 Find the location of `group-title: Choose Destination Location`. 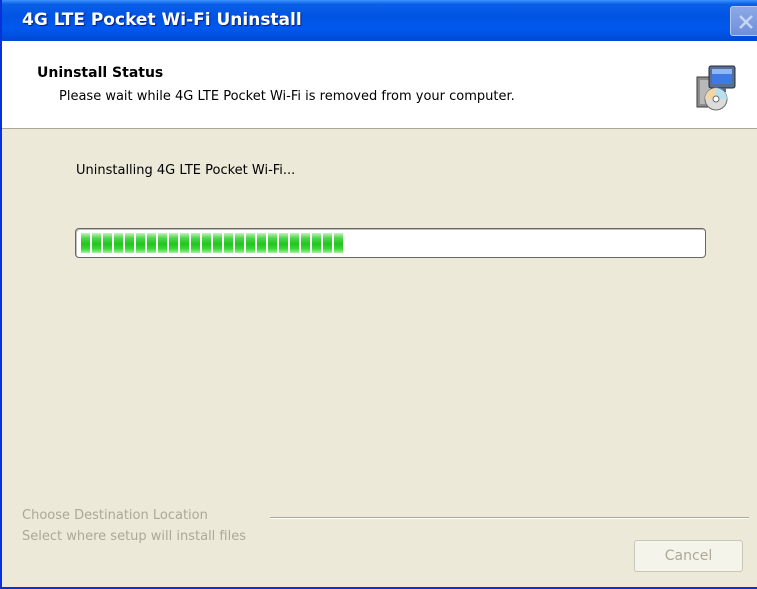

group-title: Choose Destination Location is located at coordinates (115, 515).